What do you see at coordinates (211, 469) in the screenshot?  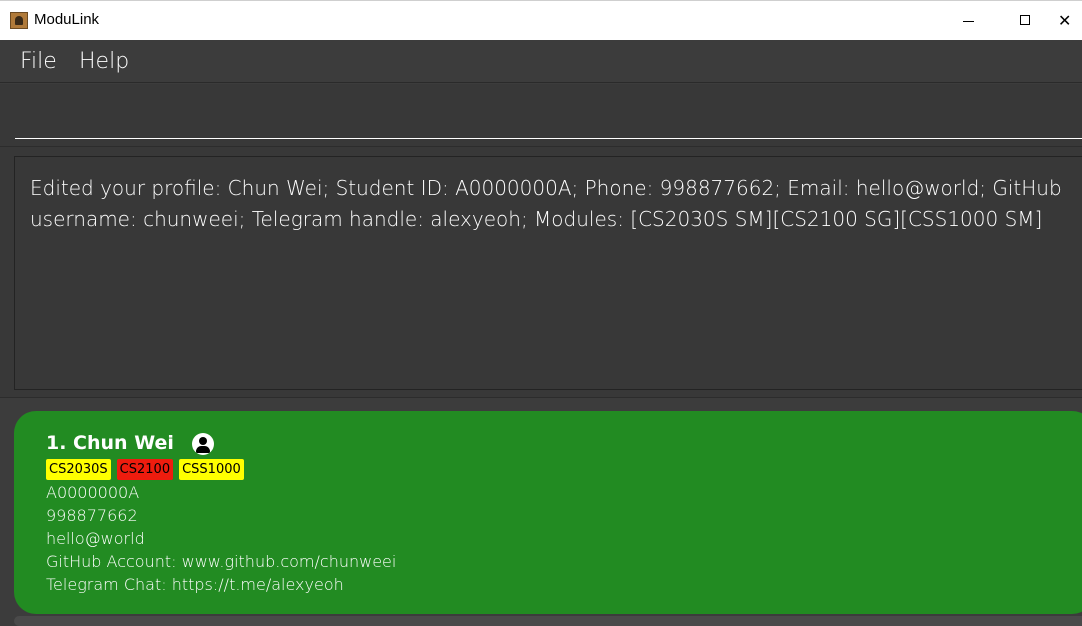 I see `module-tag: CSS1000` at bounding box center [211, 469].